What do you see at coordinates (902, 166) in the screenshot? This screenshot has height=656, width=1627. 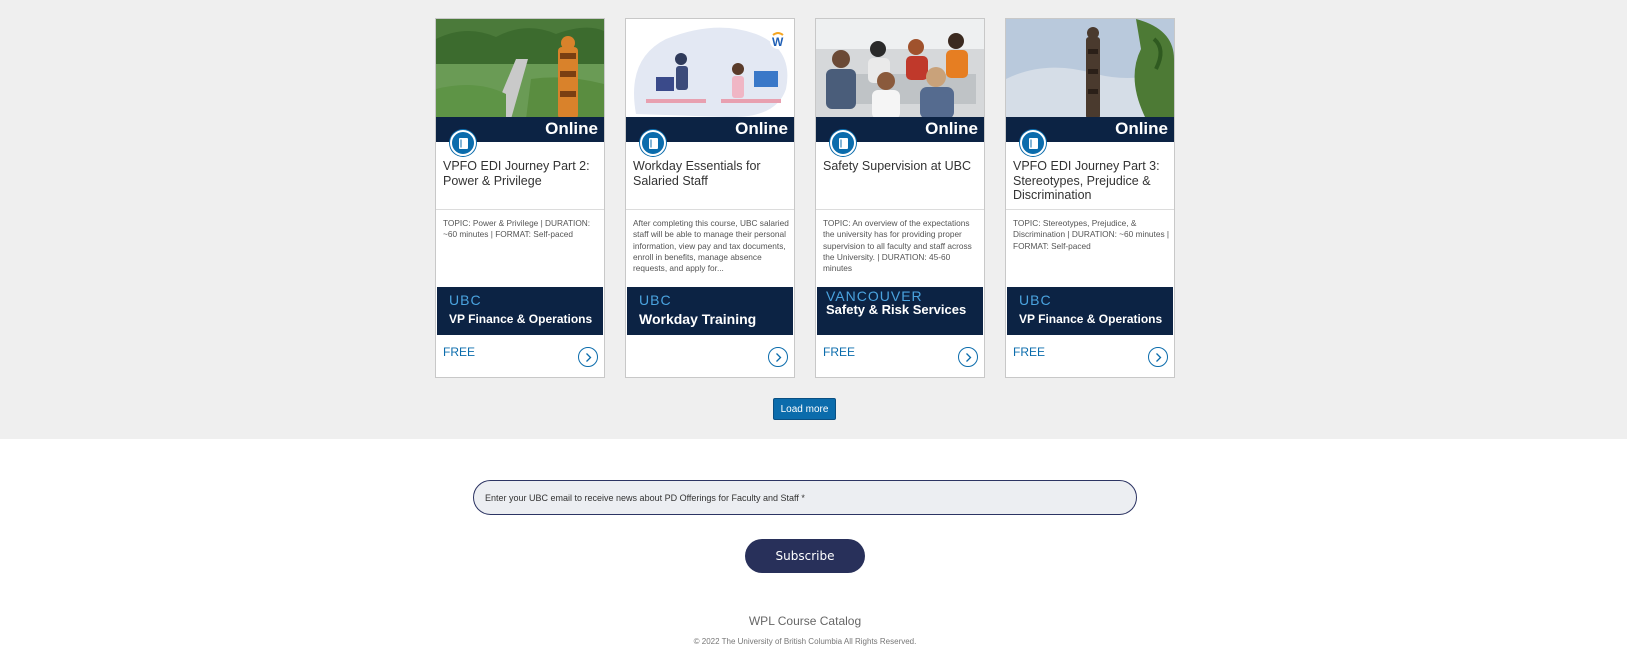 I see `course-title: Safety Supervision at UBC` at bounding box center [902, 166].